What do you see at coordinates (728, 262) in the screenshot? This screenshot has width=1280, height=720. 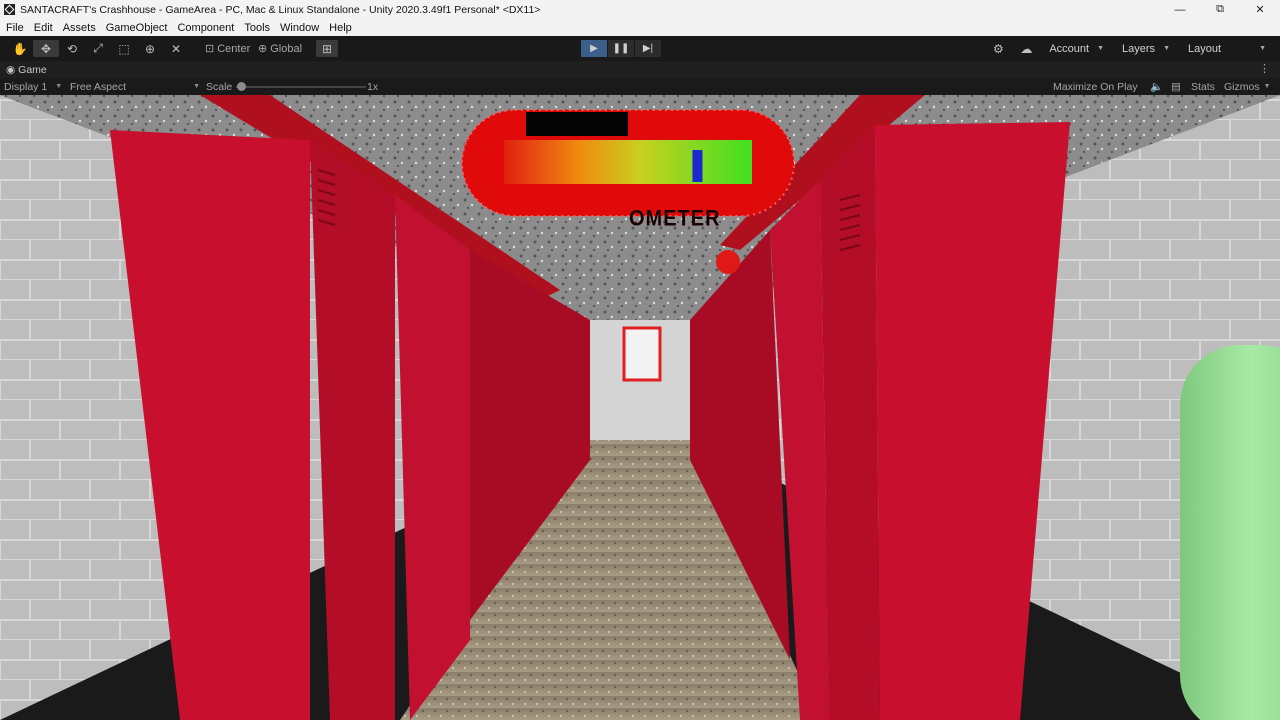 I see `red-sprite` at bounding box center [728, 262].